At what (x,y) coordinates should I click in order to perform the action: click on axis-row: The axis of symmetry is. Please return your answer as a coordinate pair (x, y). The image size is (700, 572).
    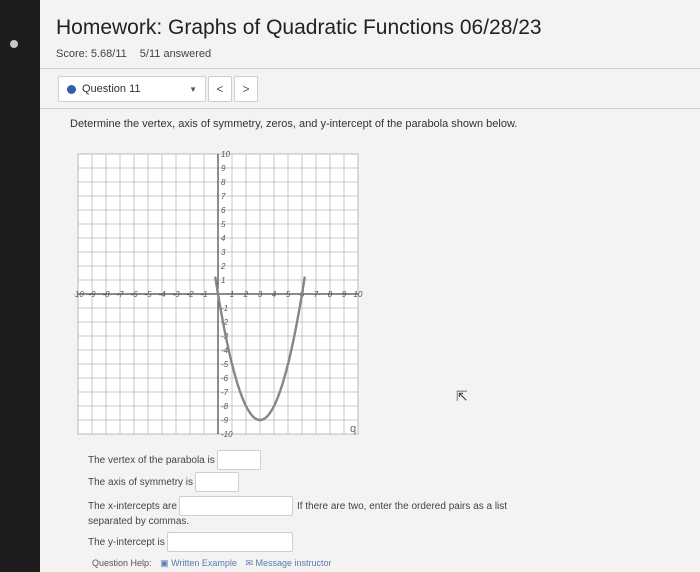
    Looking at the image, I should click on (164, 482).